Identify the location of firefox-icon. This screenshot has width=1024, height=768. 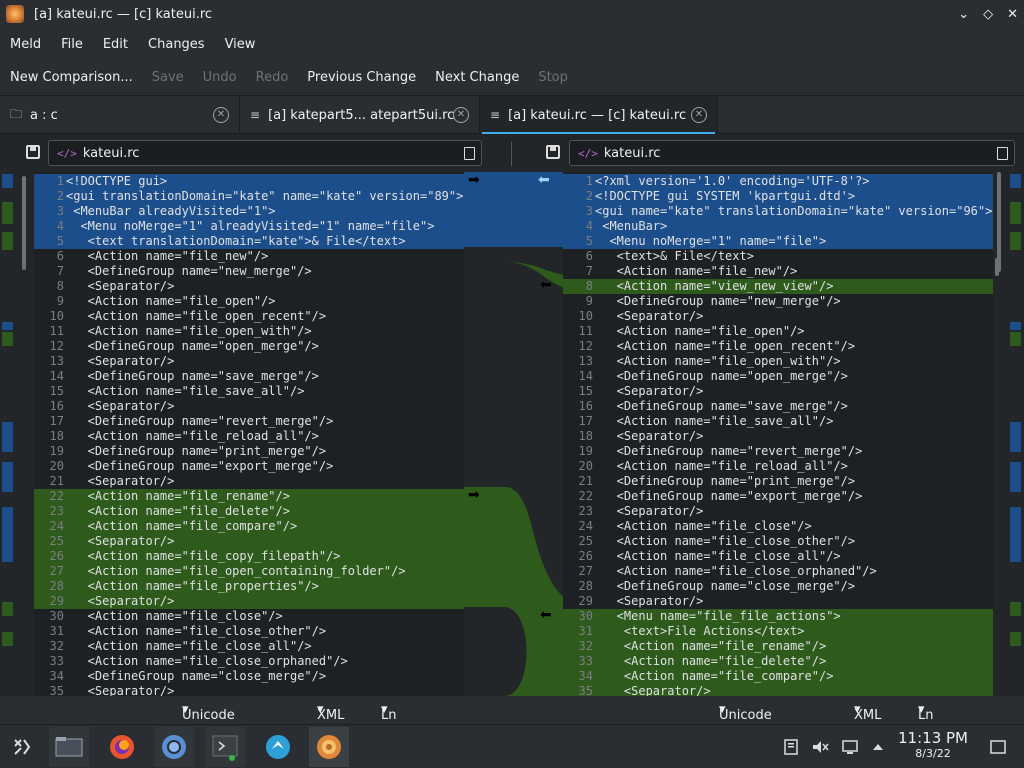
(122, 747).